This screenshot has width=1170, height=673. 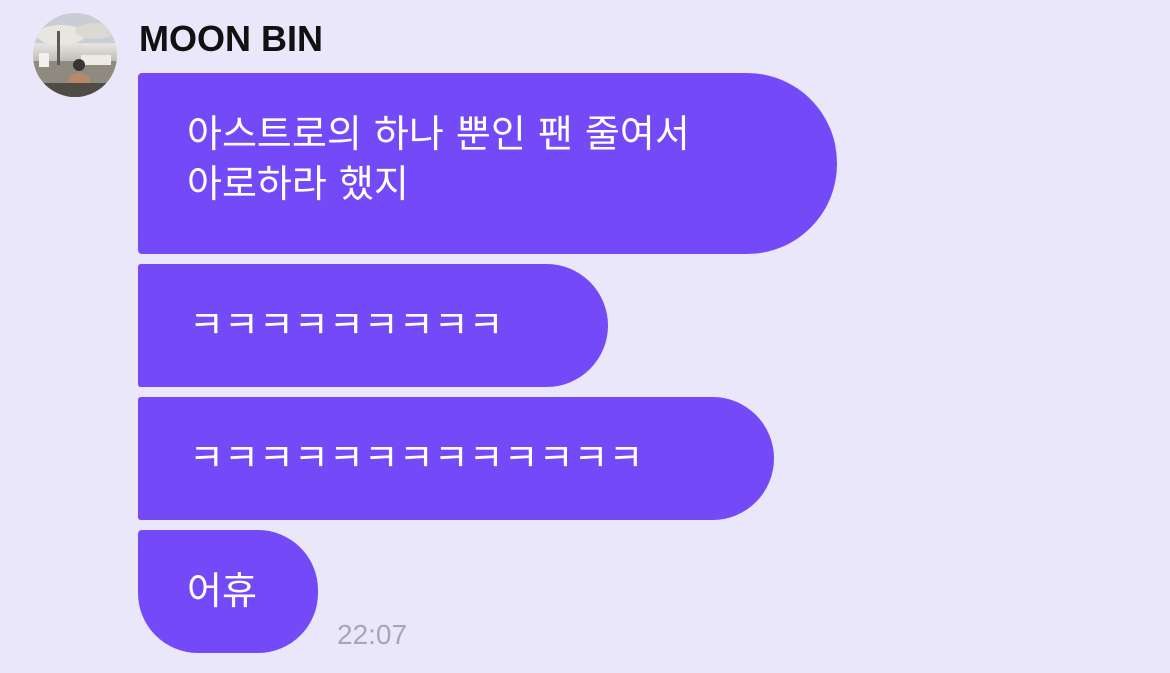 I want to click on message-bubble: ㅋㅋㅋㅋㅋㅋㅋㅋㅋㅋㅋㅋㅋ, so click(x=456, y=458).